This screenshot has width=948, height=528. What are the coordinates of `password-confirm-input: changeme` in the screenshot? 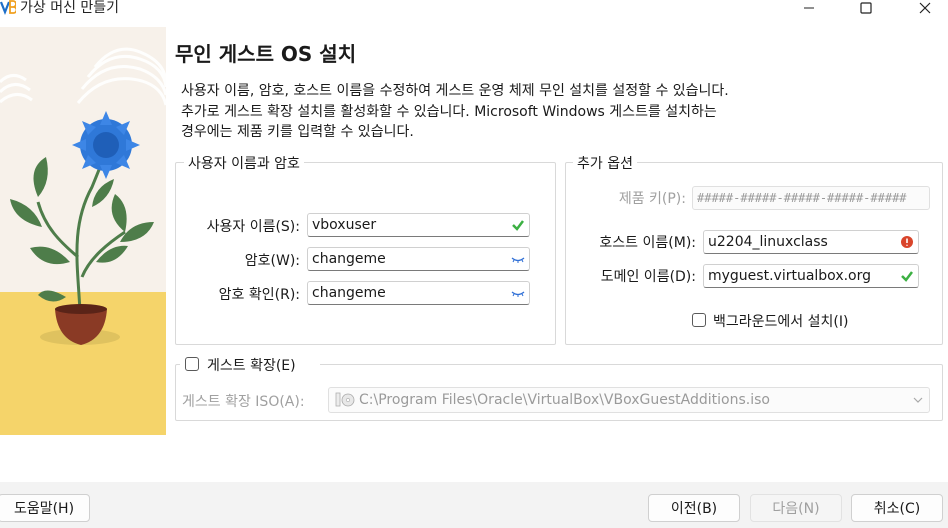 It's located at (418, 293).